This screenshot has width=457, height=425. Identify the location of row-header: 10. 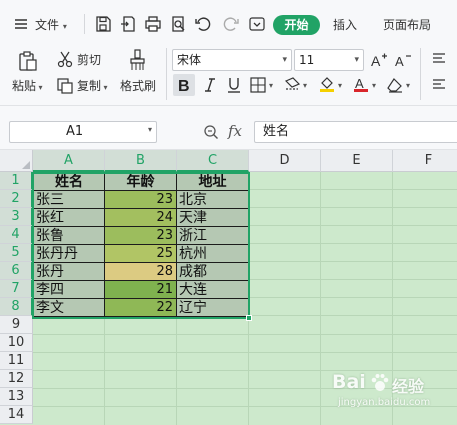
(16, 343).